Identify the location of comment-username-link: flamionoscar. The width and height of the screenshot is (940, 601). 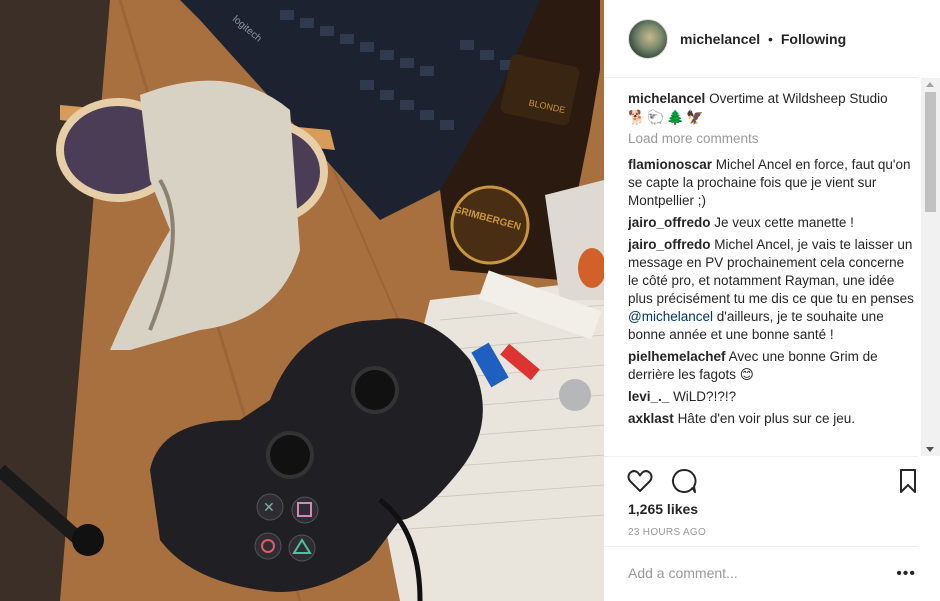
(670, 164).